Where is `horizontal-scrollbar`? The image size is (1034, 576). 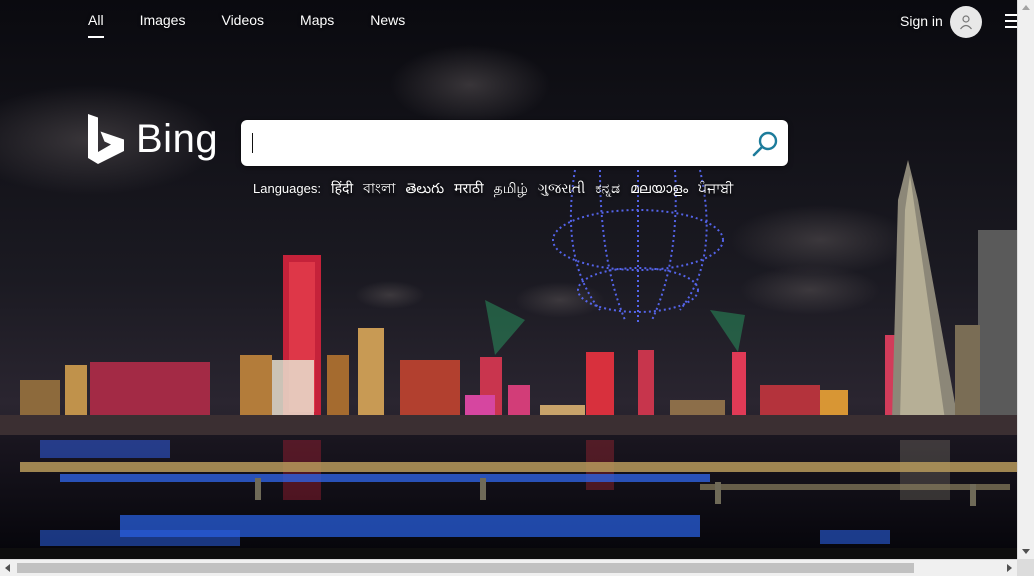
horizontal-scrollbar is located at coordinates (508, 567).